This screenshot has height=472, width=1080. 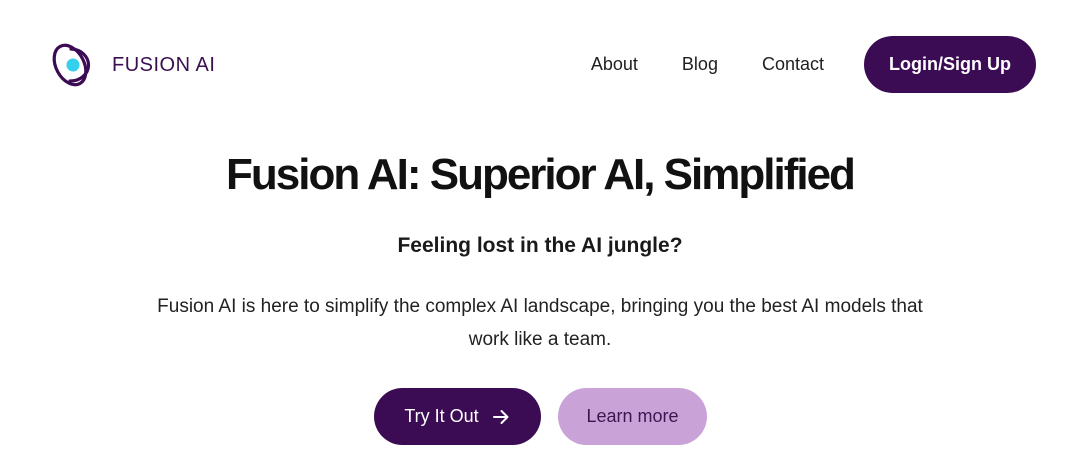 I want to click on hero-title: Fusion AI: Superior AI, Simplified, so click(x=541, y=174).